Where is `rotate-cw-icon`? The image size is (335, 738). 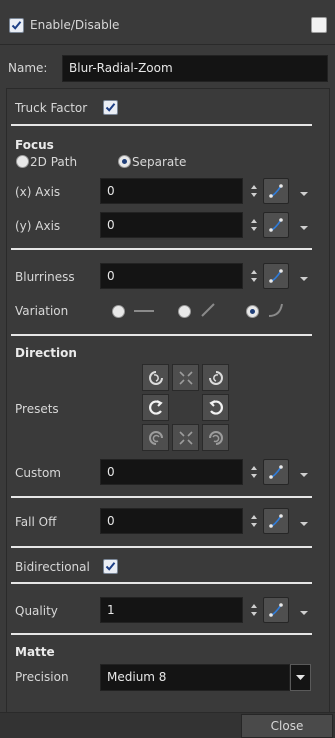 rotate-cw-icon is located at coordinates (216, 378).